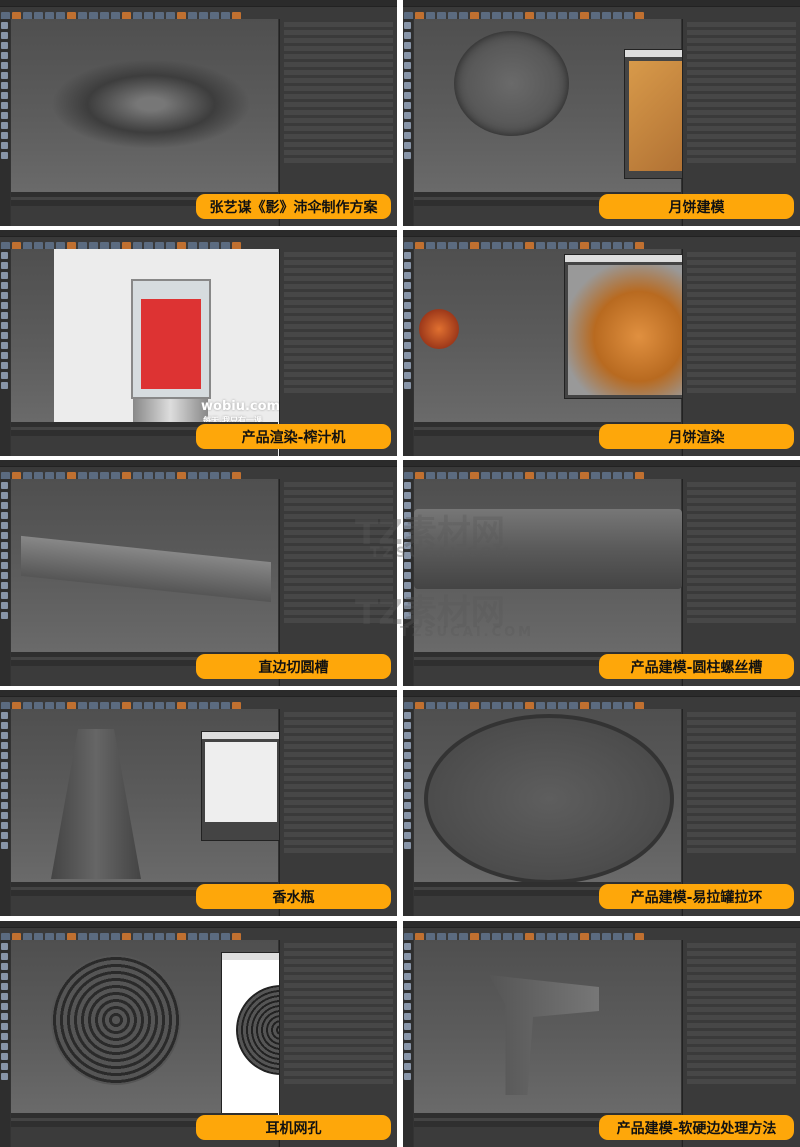 The image size is (800, 1147). Describe the element at coordinates (198, 803) in the screenshot. I see `tile-perfume-bottle: 香水瓶` at that location.